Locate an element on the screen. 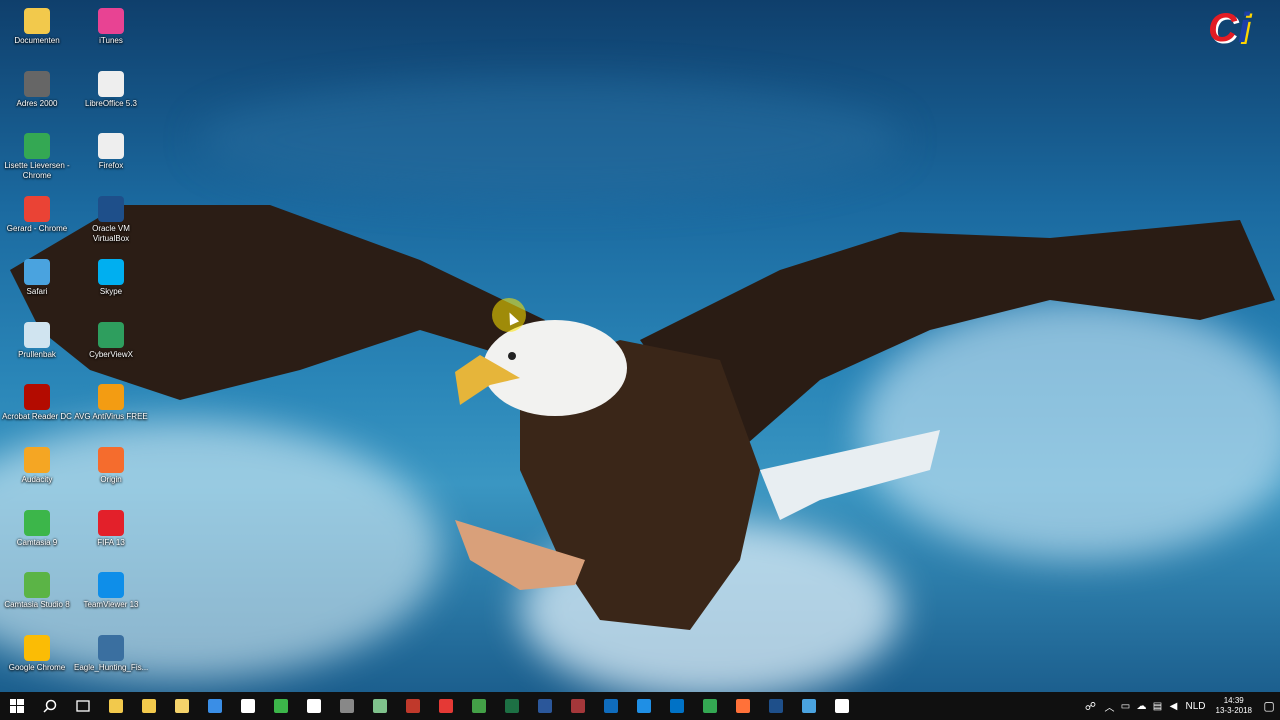 Image resolution: width=1280 pixels, height=720 pixels. taskbar-app-edge is located at coordinates (643, 706).